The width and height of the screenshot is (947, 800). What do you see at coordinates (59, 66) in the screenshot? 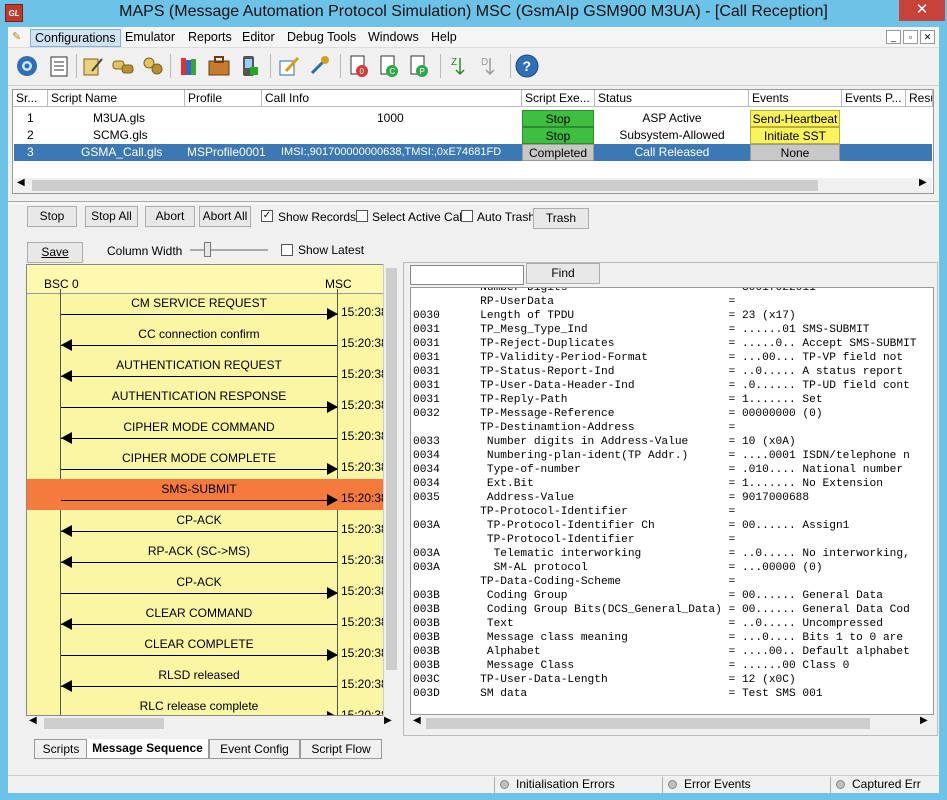
I see `notebook-icon` at bounding box center [59, 66].